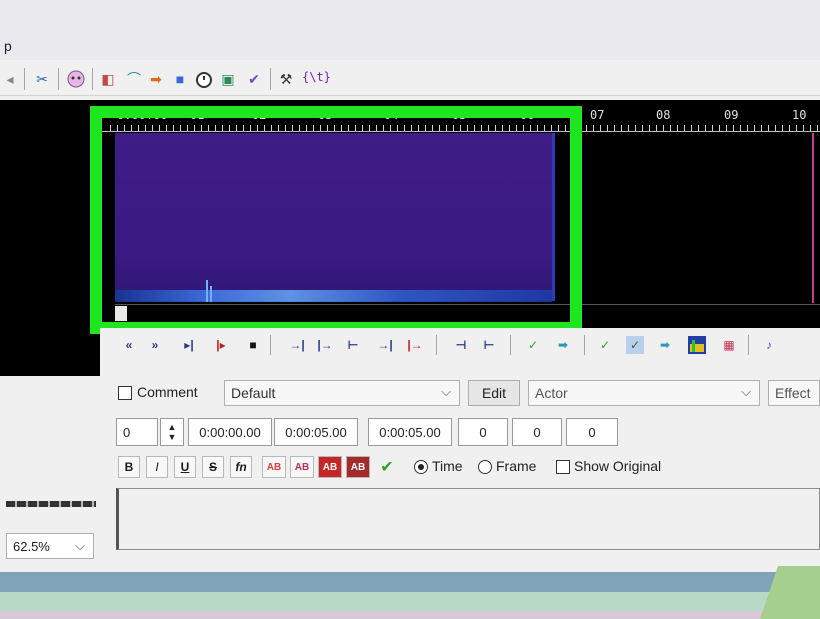 The height and width of the screenshot is (619, 820). What do you see at coordinates (316, 77) in the screenshot?
I see `style-override-button: {\t}` at bounding box center [316, 77].